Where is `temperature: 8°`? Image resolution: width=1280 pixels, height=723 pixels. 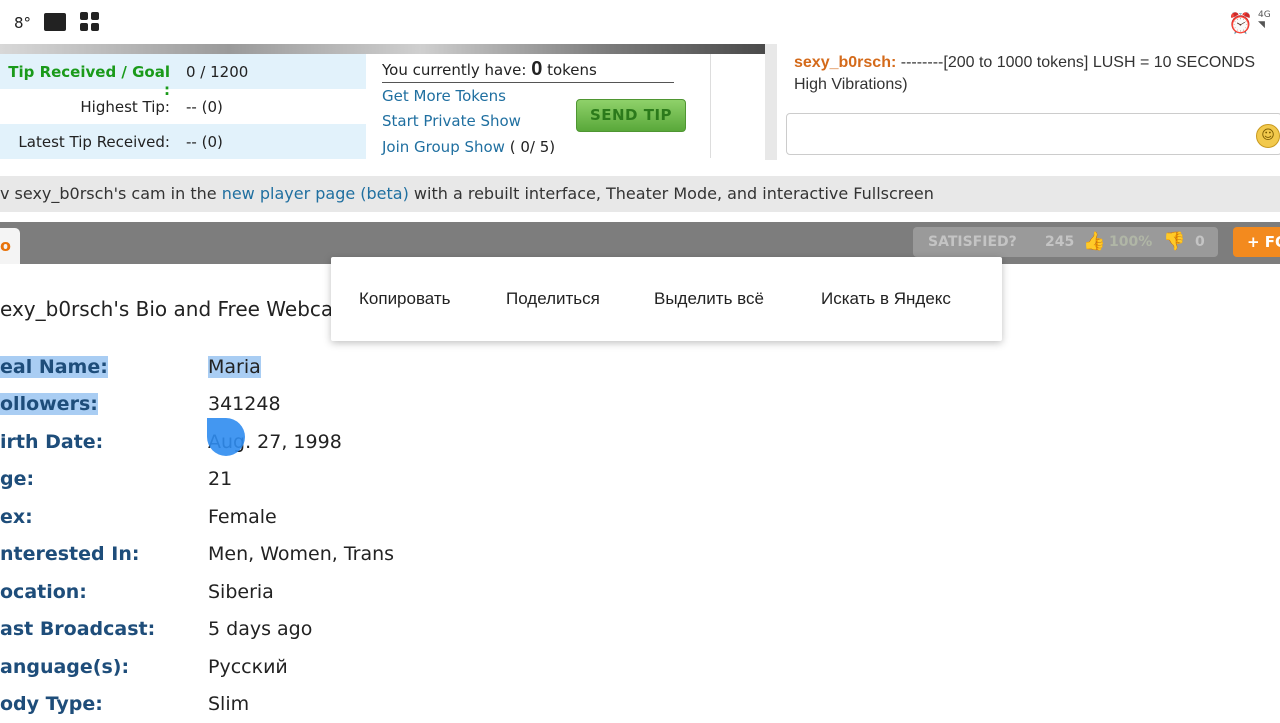 temperature: 8° is located at coordinates (23, 23).